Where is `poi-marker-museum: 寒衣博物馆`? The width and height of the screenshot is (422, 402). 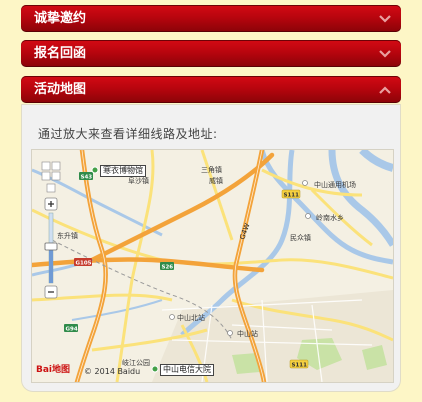
poi-marker-museum: 寒衣博物馆 is located at coordinates (123, 171).